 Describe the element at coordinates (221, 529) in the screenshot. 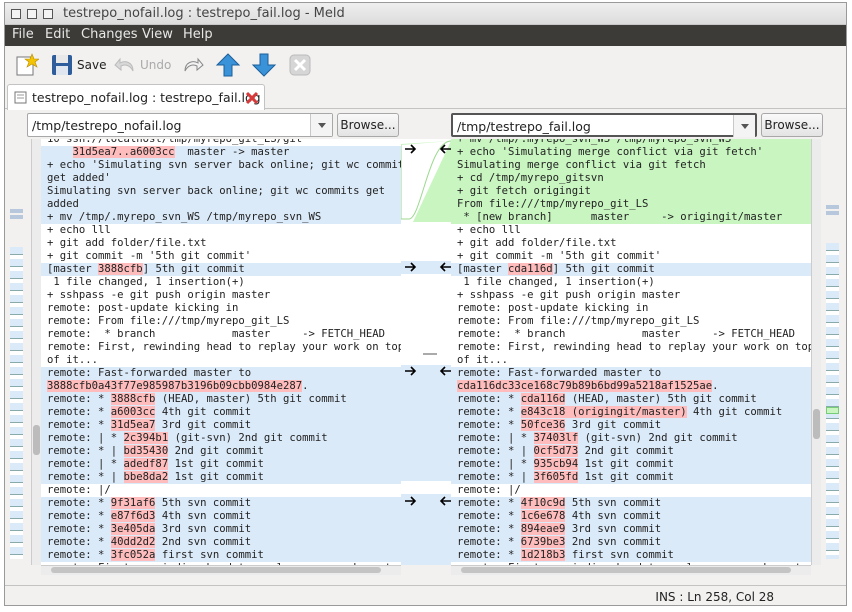

I see `text-line: remote: * 3e405da 3rd svn commit` at that location.